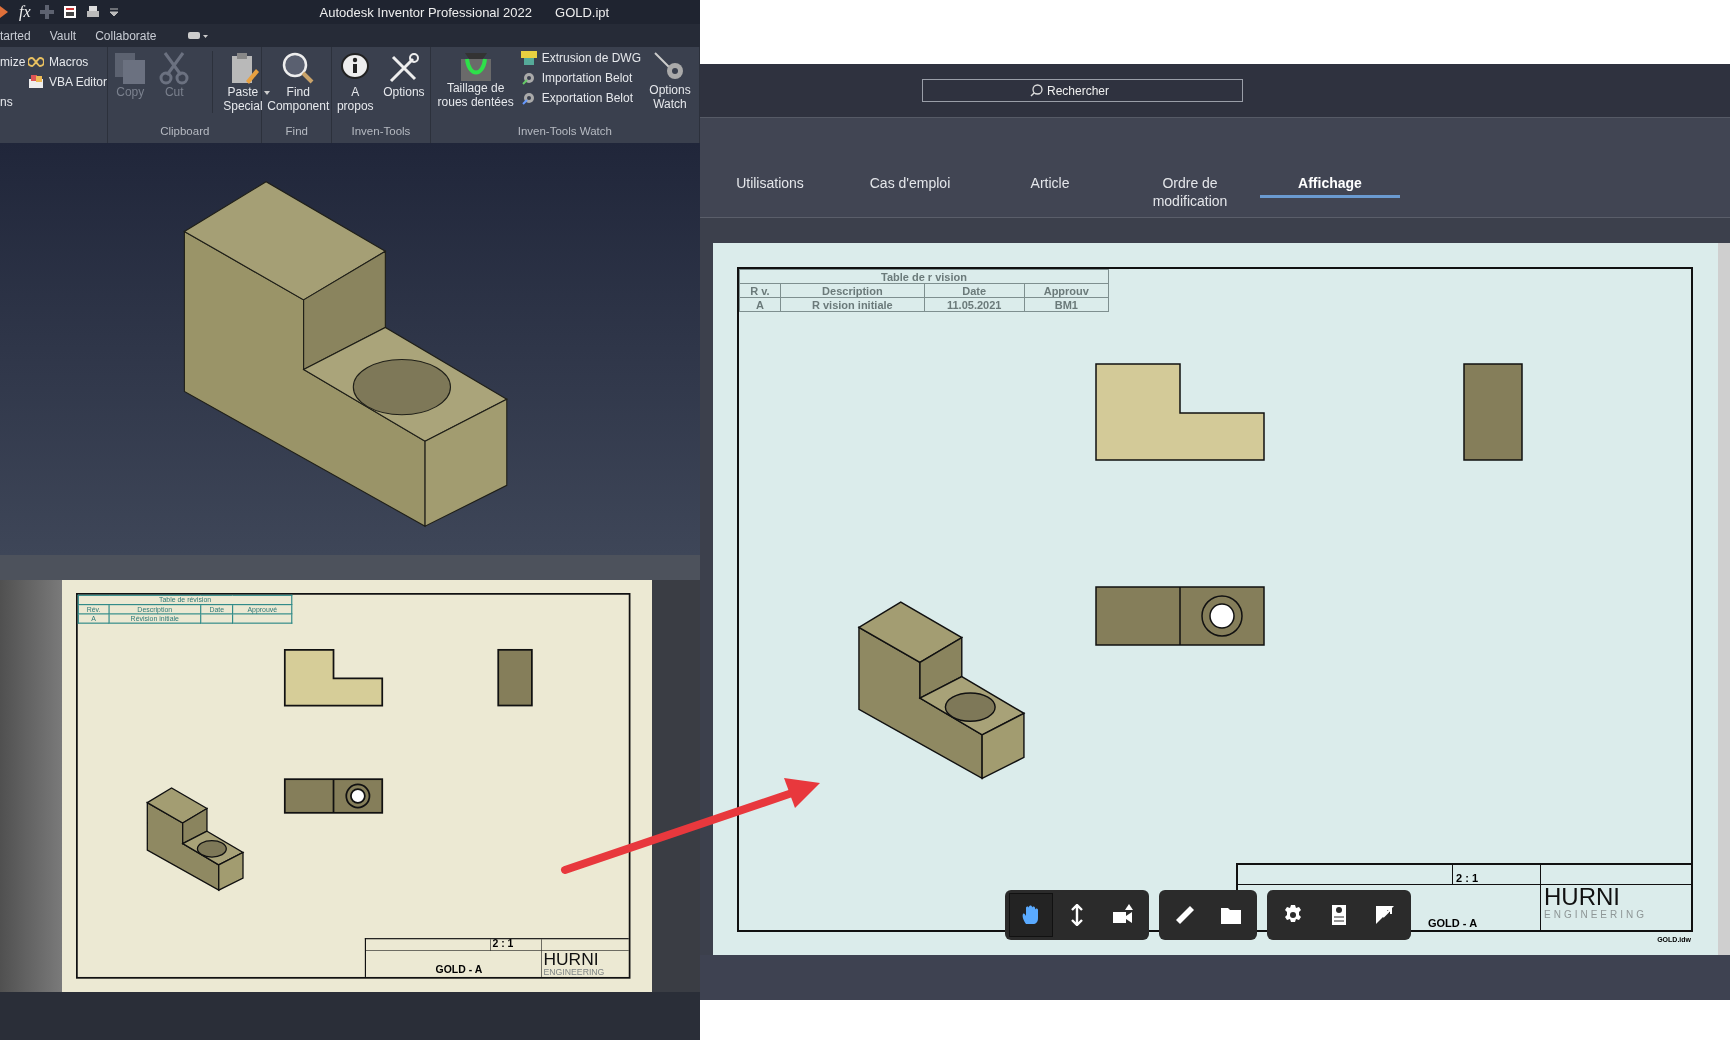 This screenshot has height=1040, width=1730. Describe the element at coordinates (69, 12) in the screenshot. I see `document-icon` at that location.